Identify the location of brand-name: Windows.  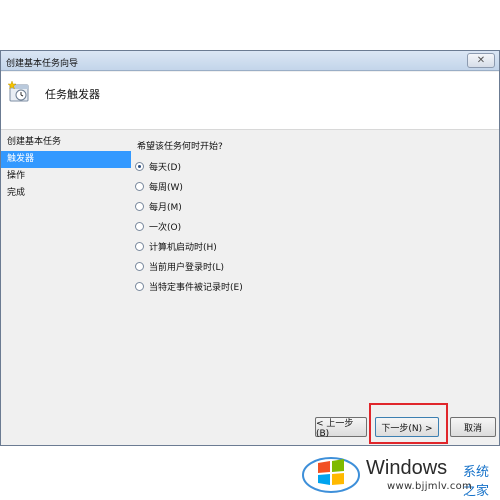
(407, 468).